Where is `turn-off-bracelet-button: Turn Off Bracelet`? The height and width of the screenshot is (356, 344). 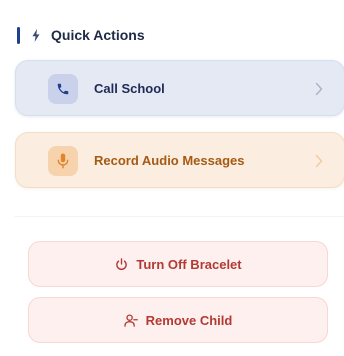 turn-off-bracelet-button: Turn Off Bracelet is located at coordinates (178, 264).